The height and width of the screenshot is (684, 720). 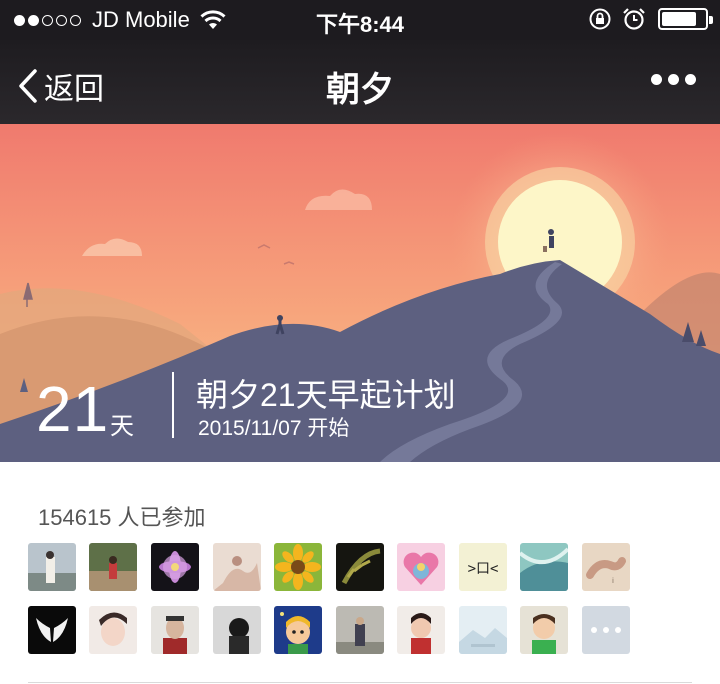 What do you see at coordinates (360, 20) in the screenshot?
I see `status-bar: JD Mobile 下午8:44` at bounding box center [360, 20].